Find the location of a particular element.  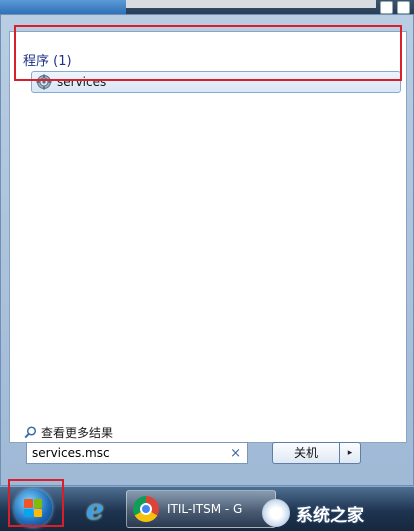

watermark-text: 系统之家 is located at coordinates (330, 515).